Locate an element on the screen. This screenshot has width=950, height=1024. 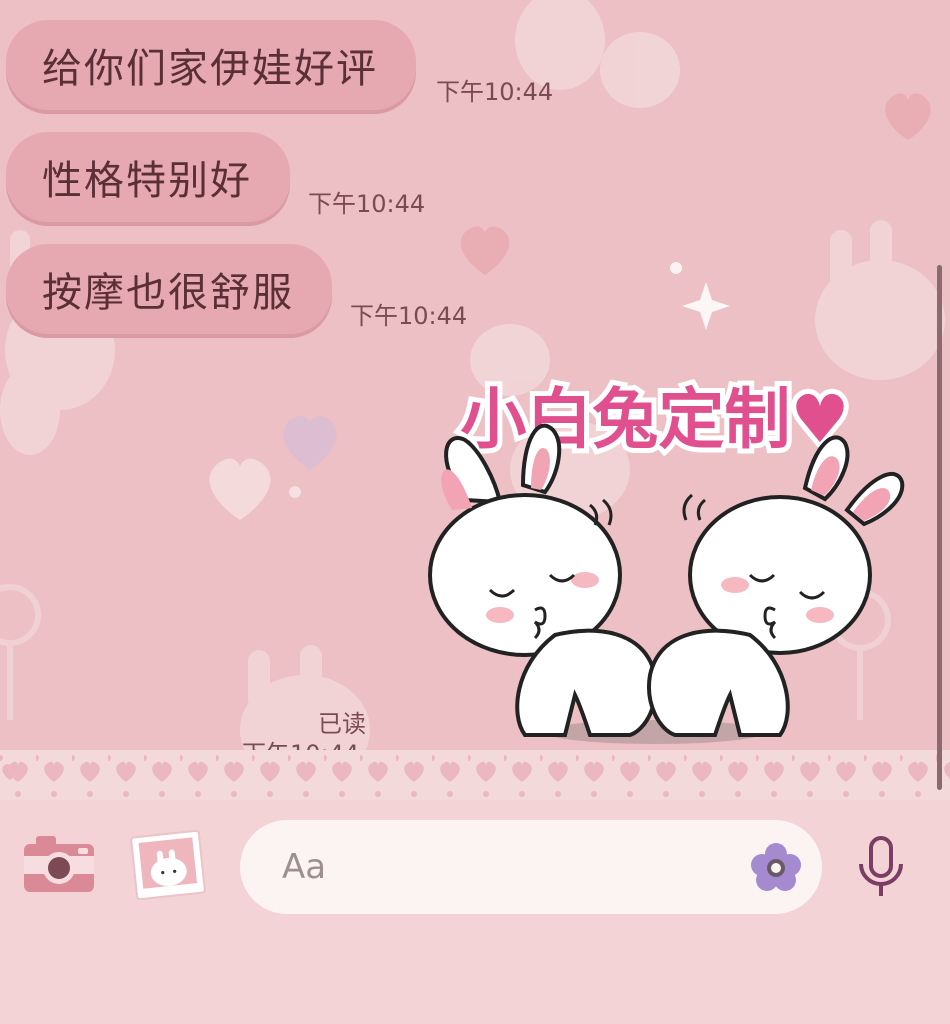
message-bubble: 性格特别好 is located at coordinates (148, 177).